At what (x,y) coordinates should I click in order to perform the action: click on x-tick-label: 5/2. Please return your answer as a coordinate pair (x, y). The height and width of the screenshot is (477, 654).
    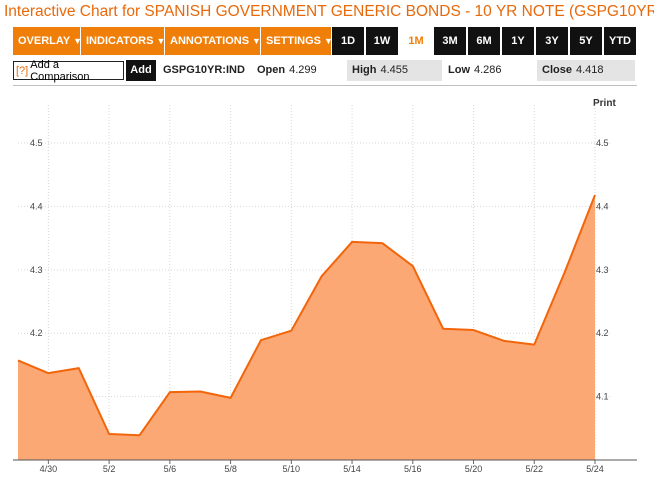
    Looking at the image, I should click on (109, 469).